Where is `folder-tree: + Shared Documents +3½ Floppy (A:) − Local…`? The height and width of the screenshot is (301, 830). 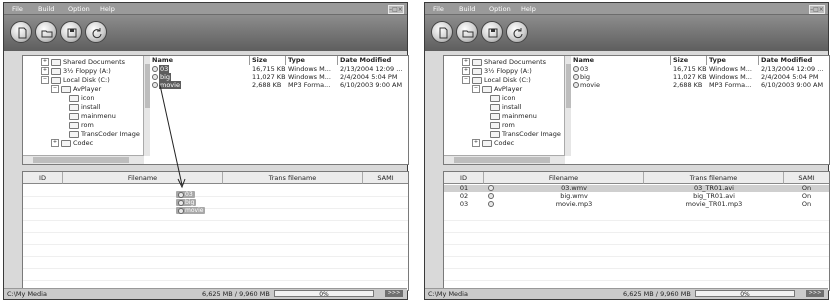 folder-tree: + Shared Documents +3½ Floppy (A:) − Local… is located at coordinates (508, 110).